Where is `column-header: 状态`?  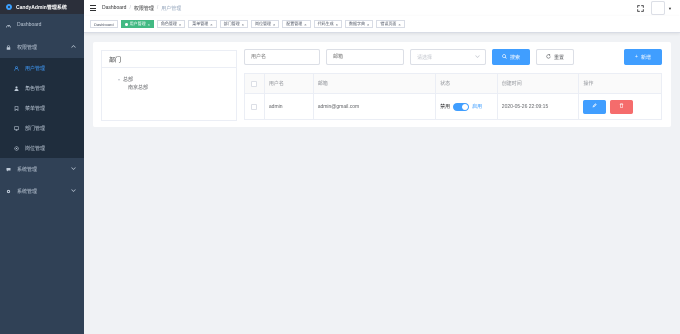
column-header: 状态 is located at coordinates (467, 83).